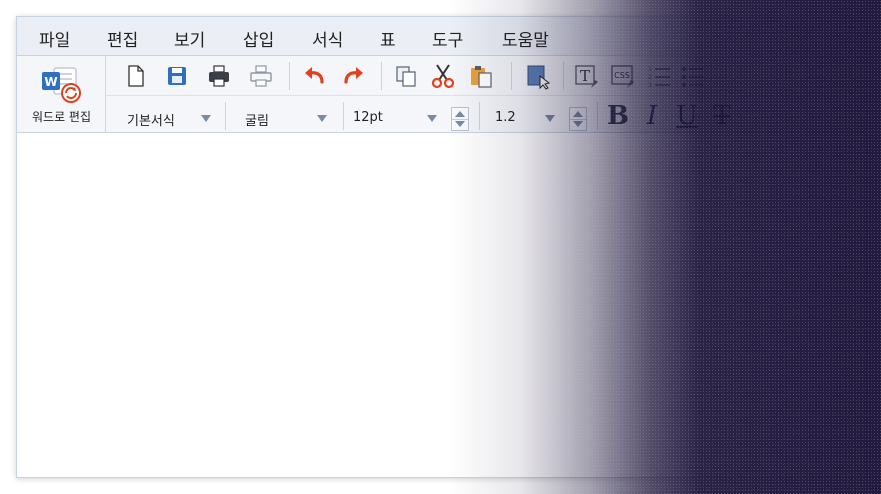 This screenshot has width=881, height=494. I want to click on font-size-select: 12pt, so click(403, 118).